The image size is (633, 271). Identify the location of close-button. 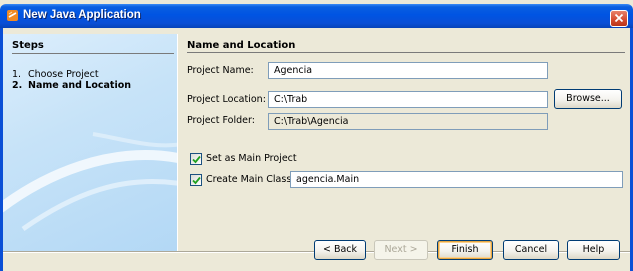
(619, 18).